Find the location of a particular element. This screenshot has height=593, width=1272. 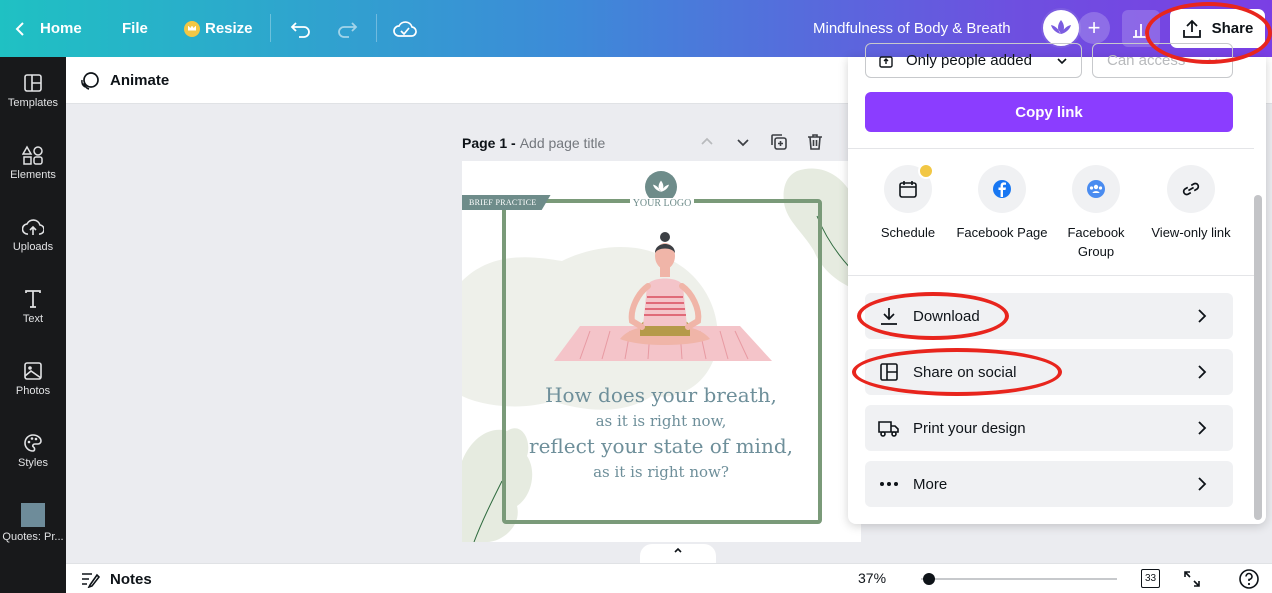

sidebar-item-label: Templates is located at coordinates (33, 103).